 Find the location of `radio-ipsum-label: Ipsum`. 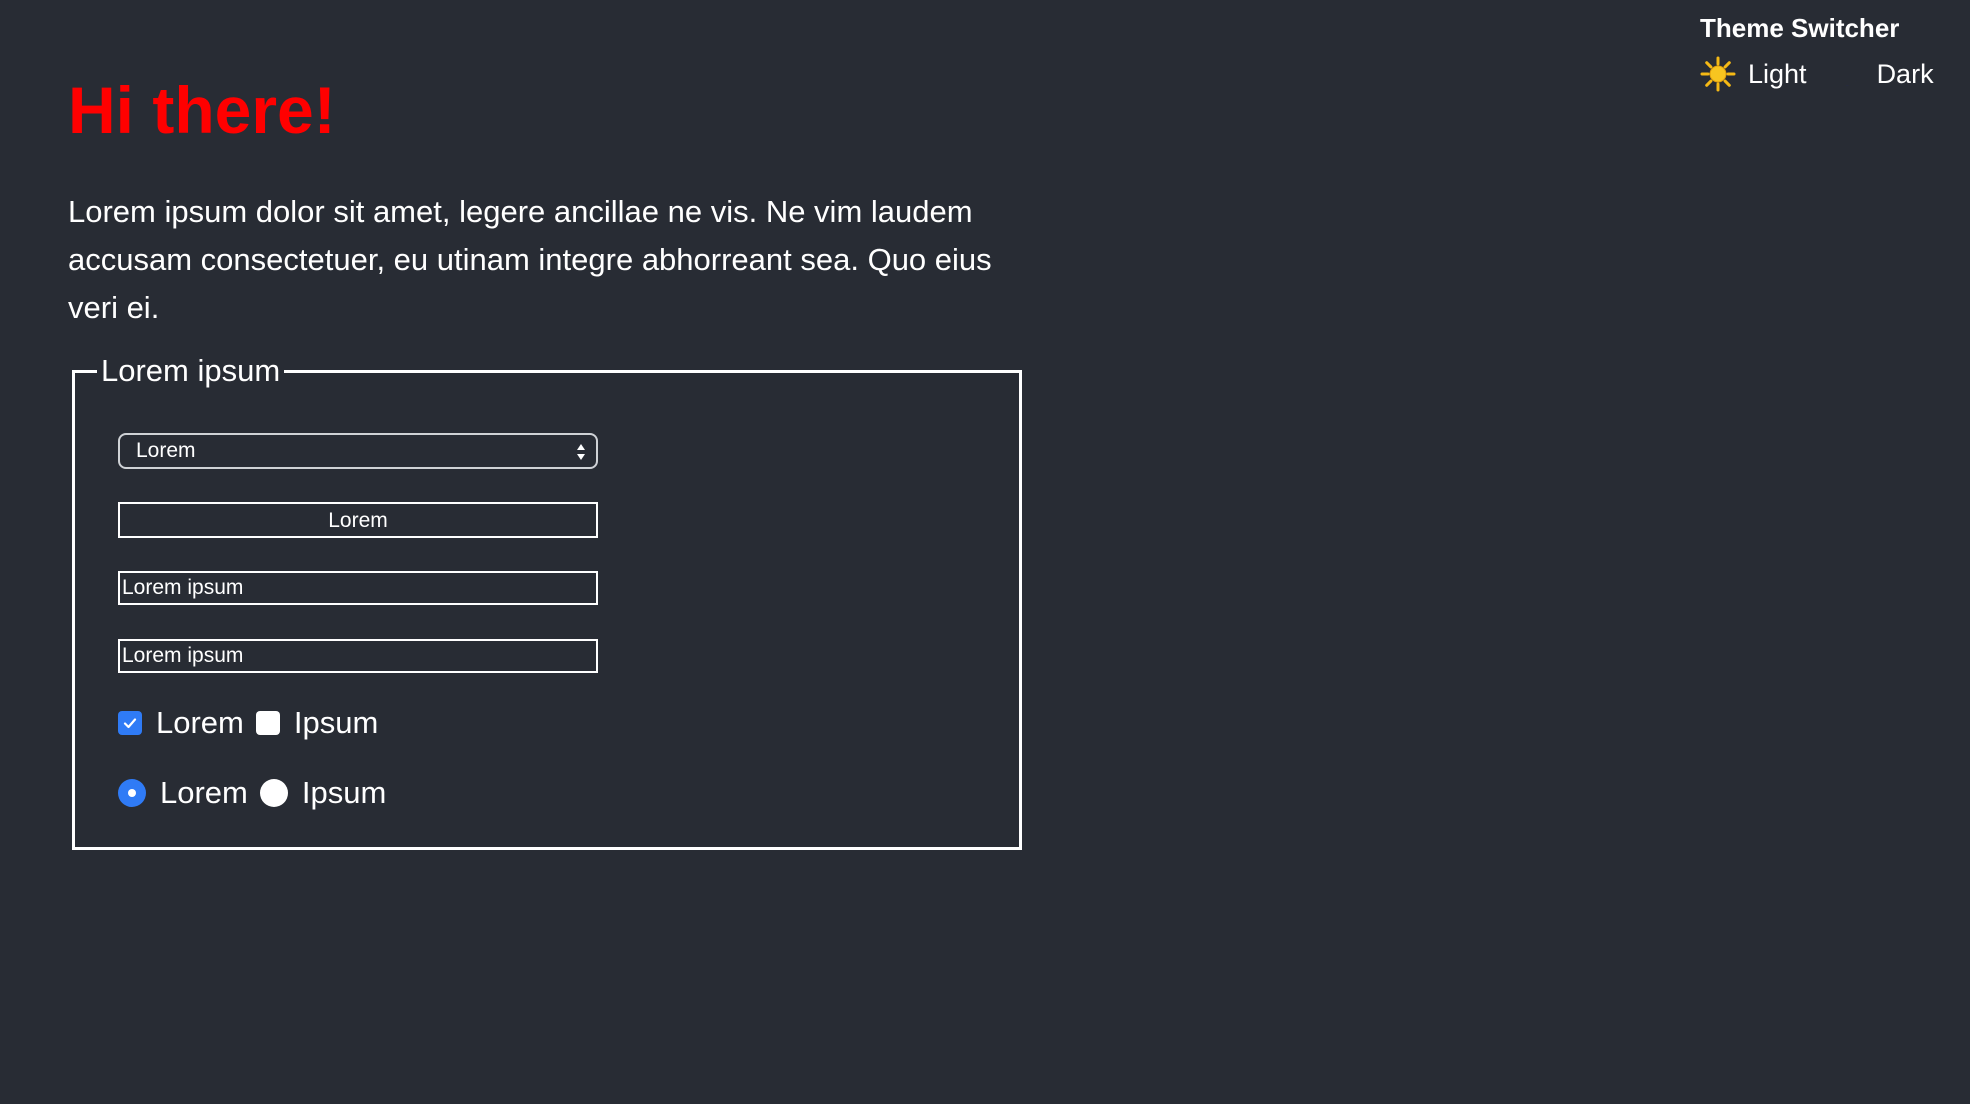

radio-ipsum-label: Ipsum is located at coordinates (344, 792).